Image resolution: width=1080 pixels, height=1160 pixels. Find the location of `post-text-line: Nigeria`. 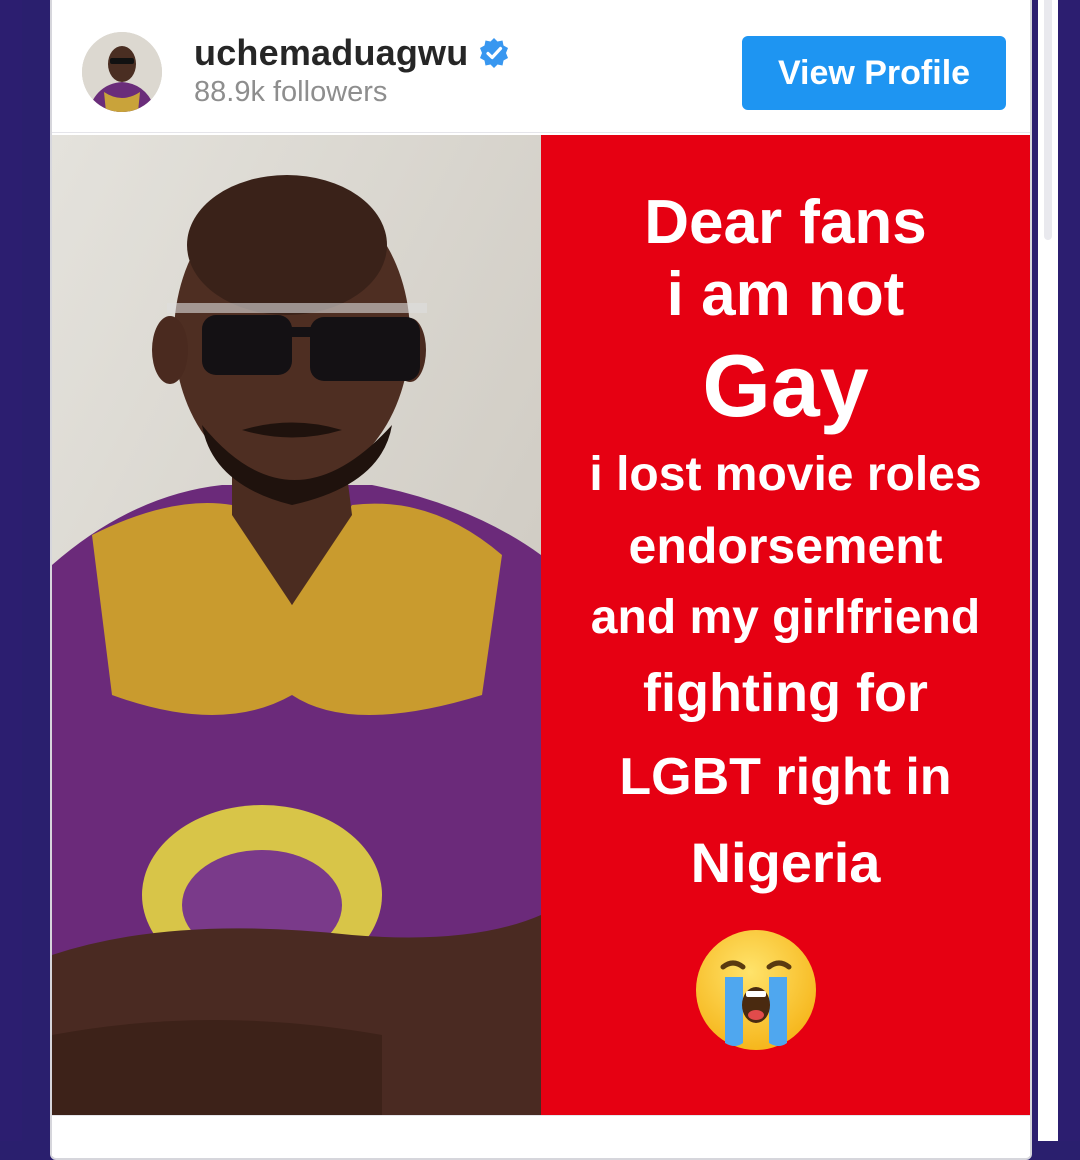

post-text-line: Nigeria is located at coordinates (785, 862).